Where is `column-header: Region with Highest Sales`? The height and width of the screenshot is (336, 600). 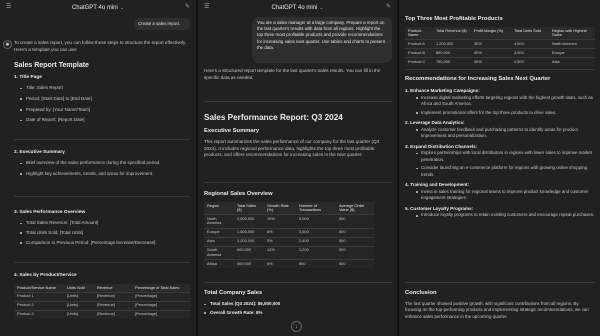 column-header: Region with Highest Sales is located at coordinates (572, 33).